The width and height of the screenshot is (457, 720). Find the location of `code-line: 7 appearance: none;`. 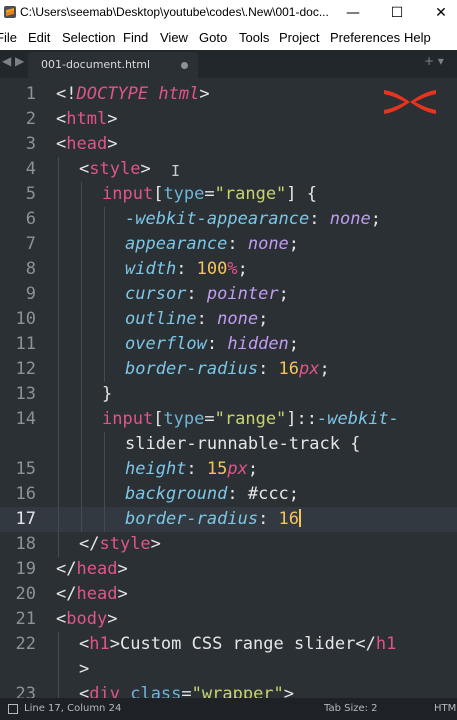

code-line: 7 appearance: none; is located at coordinates (228, 244).